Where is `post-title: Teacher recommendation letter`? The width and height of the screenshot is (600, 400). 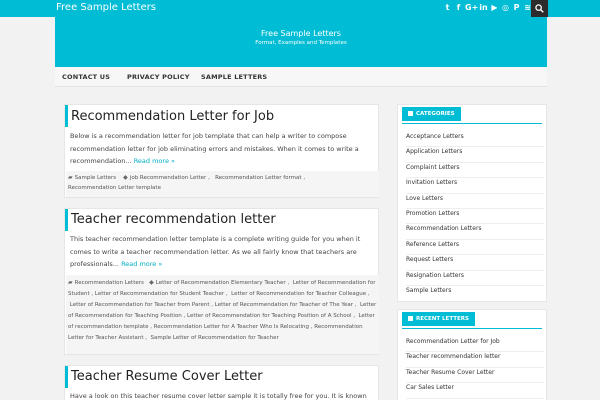 post-title: Teacher recommendation letter is located at coordinates (173, 219).